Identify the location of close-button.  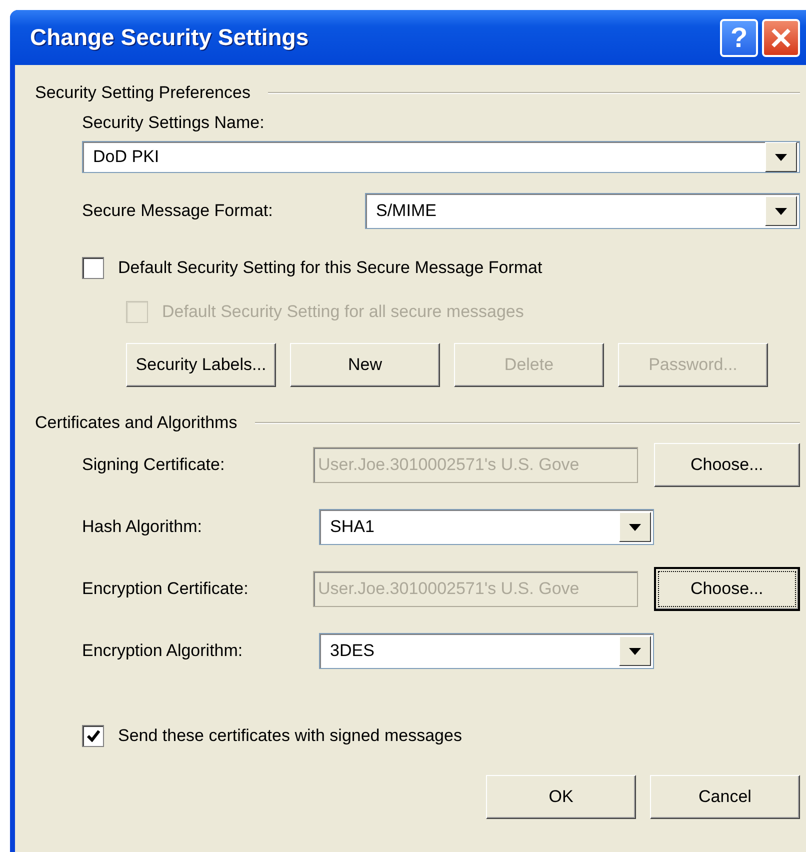
(781, 37).